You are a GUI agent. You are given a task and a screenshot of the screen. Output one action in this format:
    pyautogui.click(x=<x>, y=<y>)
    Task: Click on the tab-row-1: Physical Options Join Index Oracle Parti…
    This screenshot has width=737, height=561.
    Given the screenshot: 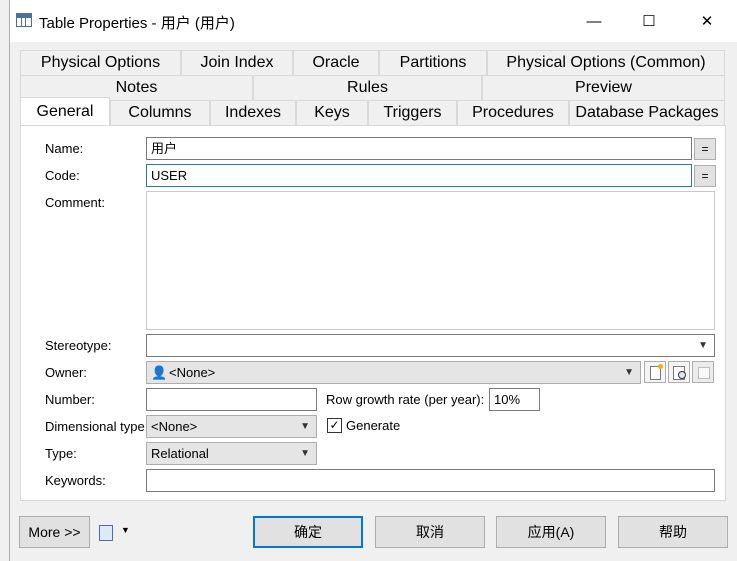 What is the action you would take?
    pyautogui.click(x=372, y=62)
    